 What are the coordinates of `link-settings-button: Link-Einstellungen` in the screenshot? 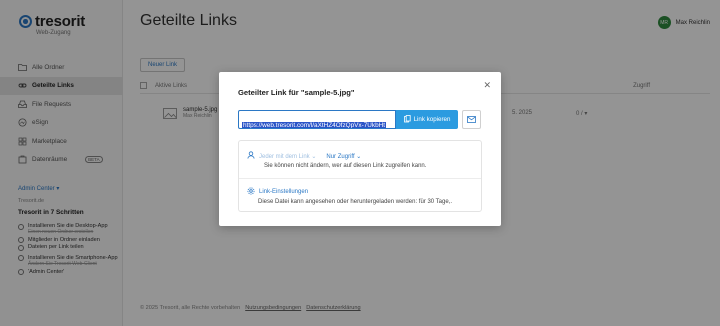 It's located at (277, 192).